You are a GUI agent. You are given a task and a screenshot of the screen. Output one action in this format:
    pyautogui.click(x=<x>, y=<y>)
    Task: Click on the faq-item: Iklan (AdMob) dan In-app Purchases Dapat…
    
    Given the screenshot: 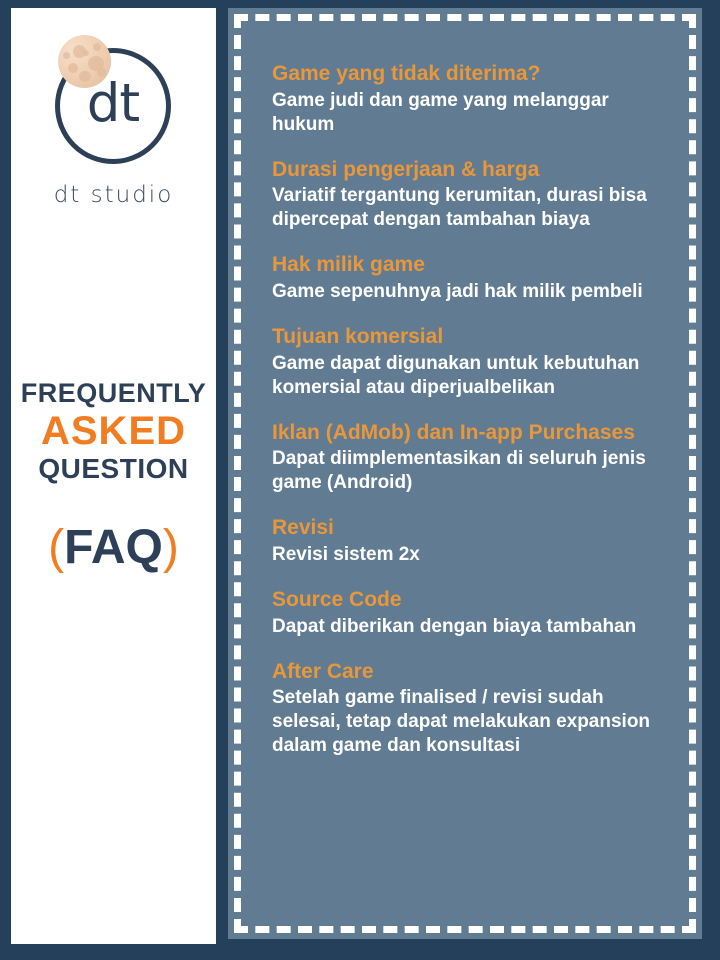 What is the action you would take?
    pyautogui.click(x=474, y=458)
    